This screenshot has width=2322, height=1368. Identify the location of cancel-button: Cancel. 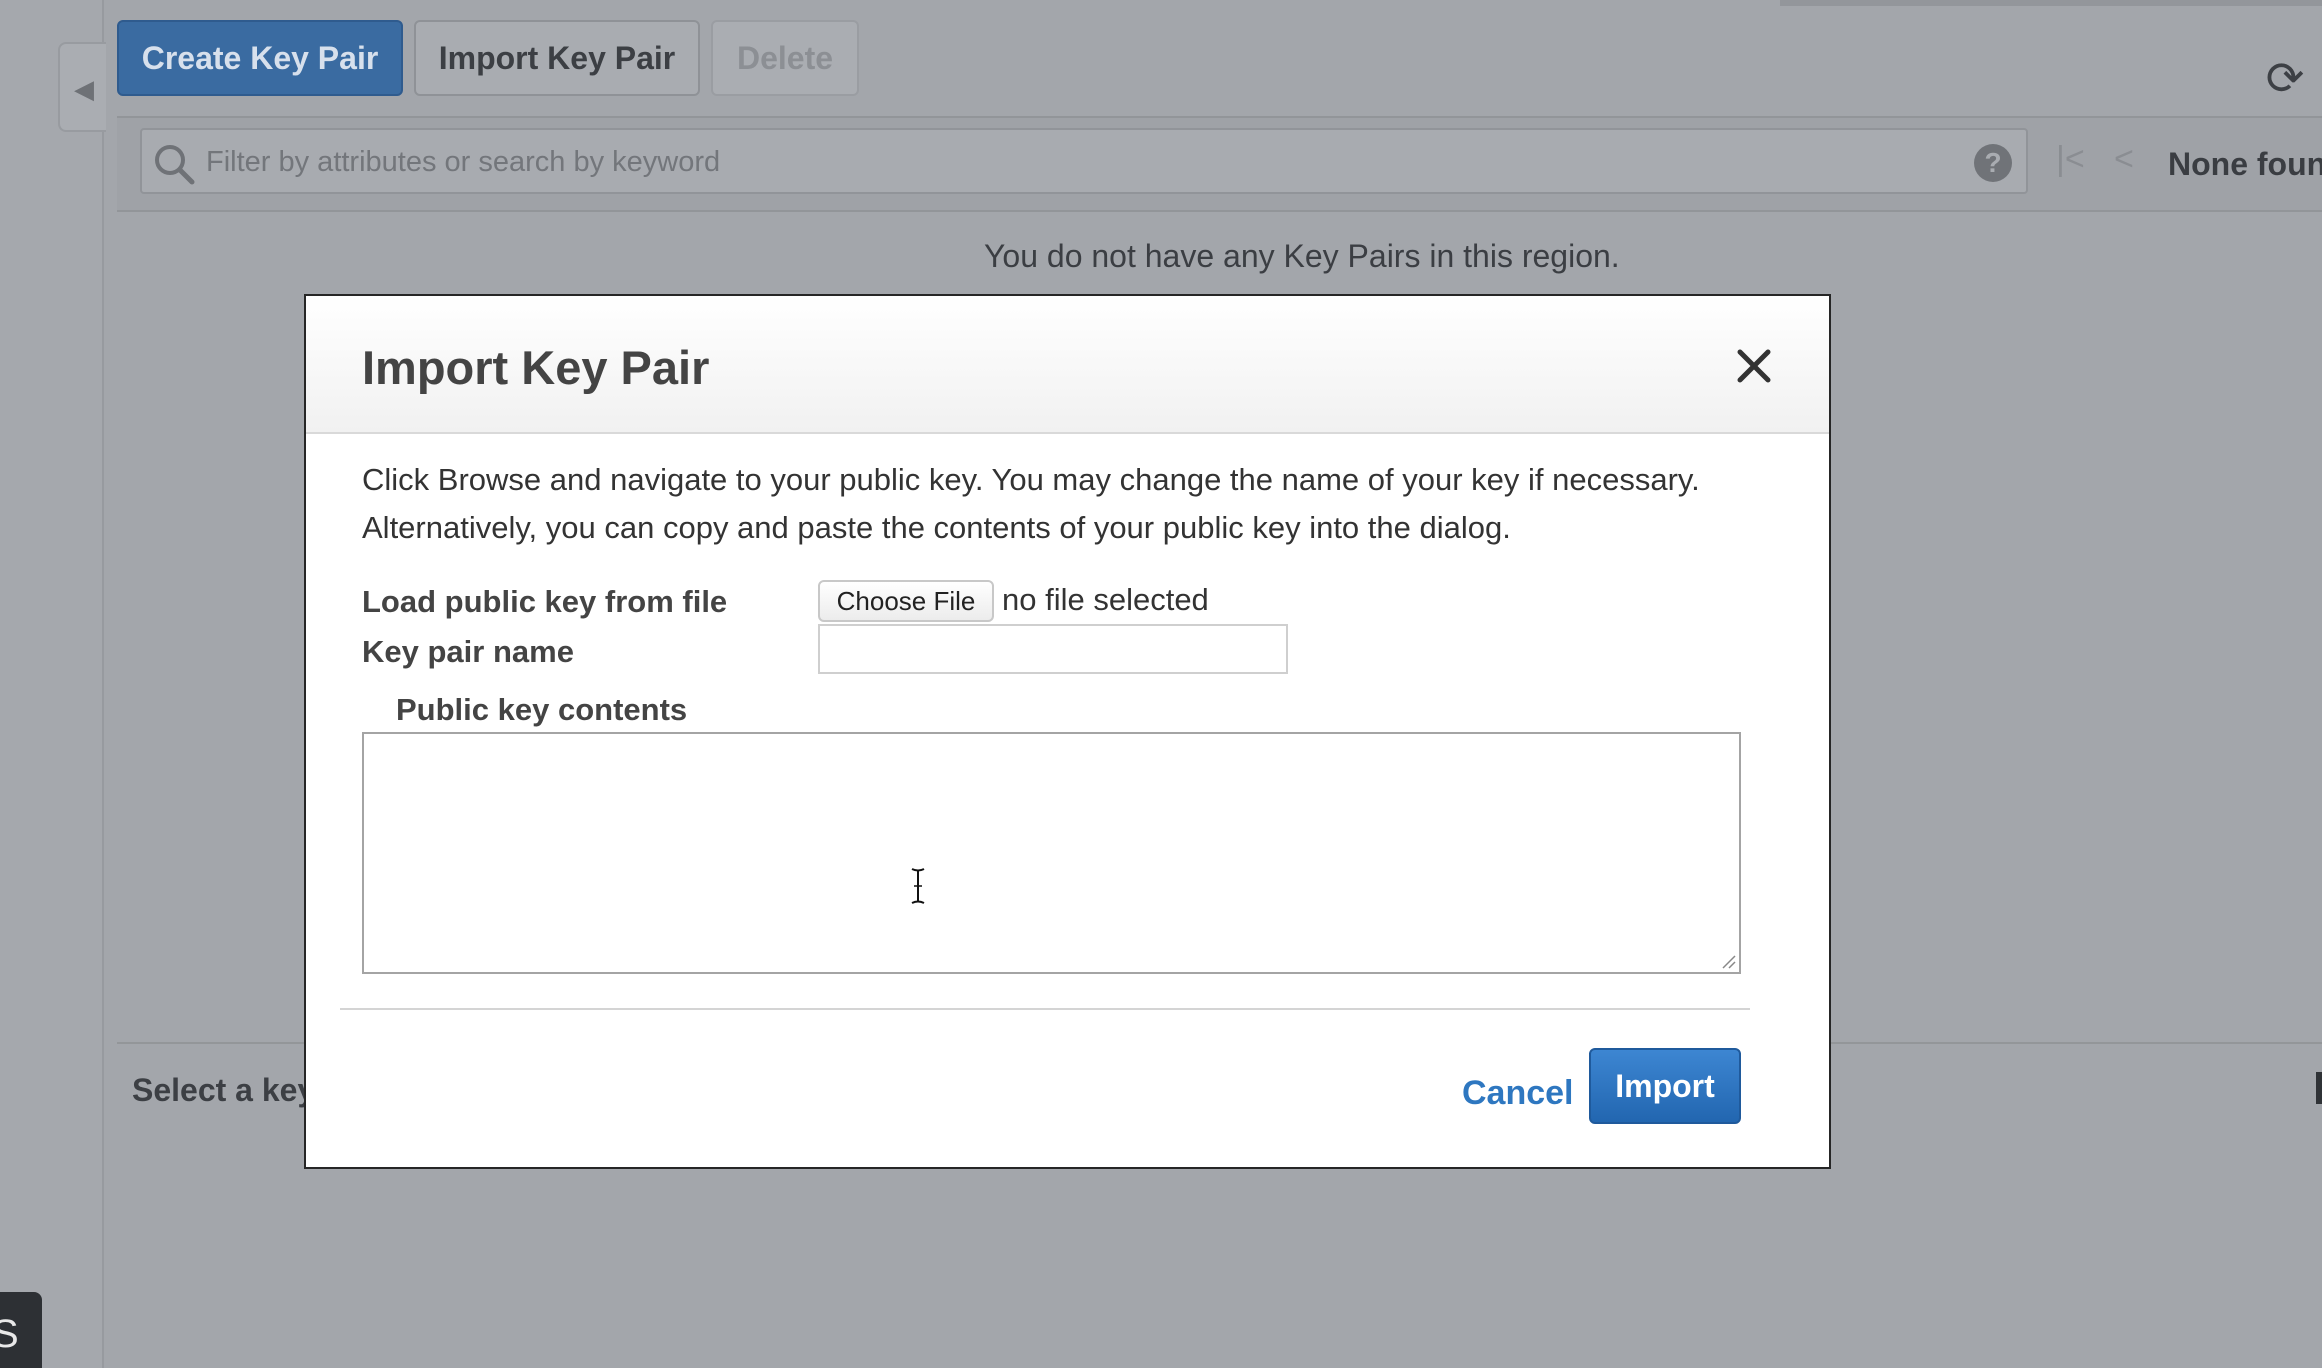
(1518, 1093).